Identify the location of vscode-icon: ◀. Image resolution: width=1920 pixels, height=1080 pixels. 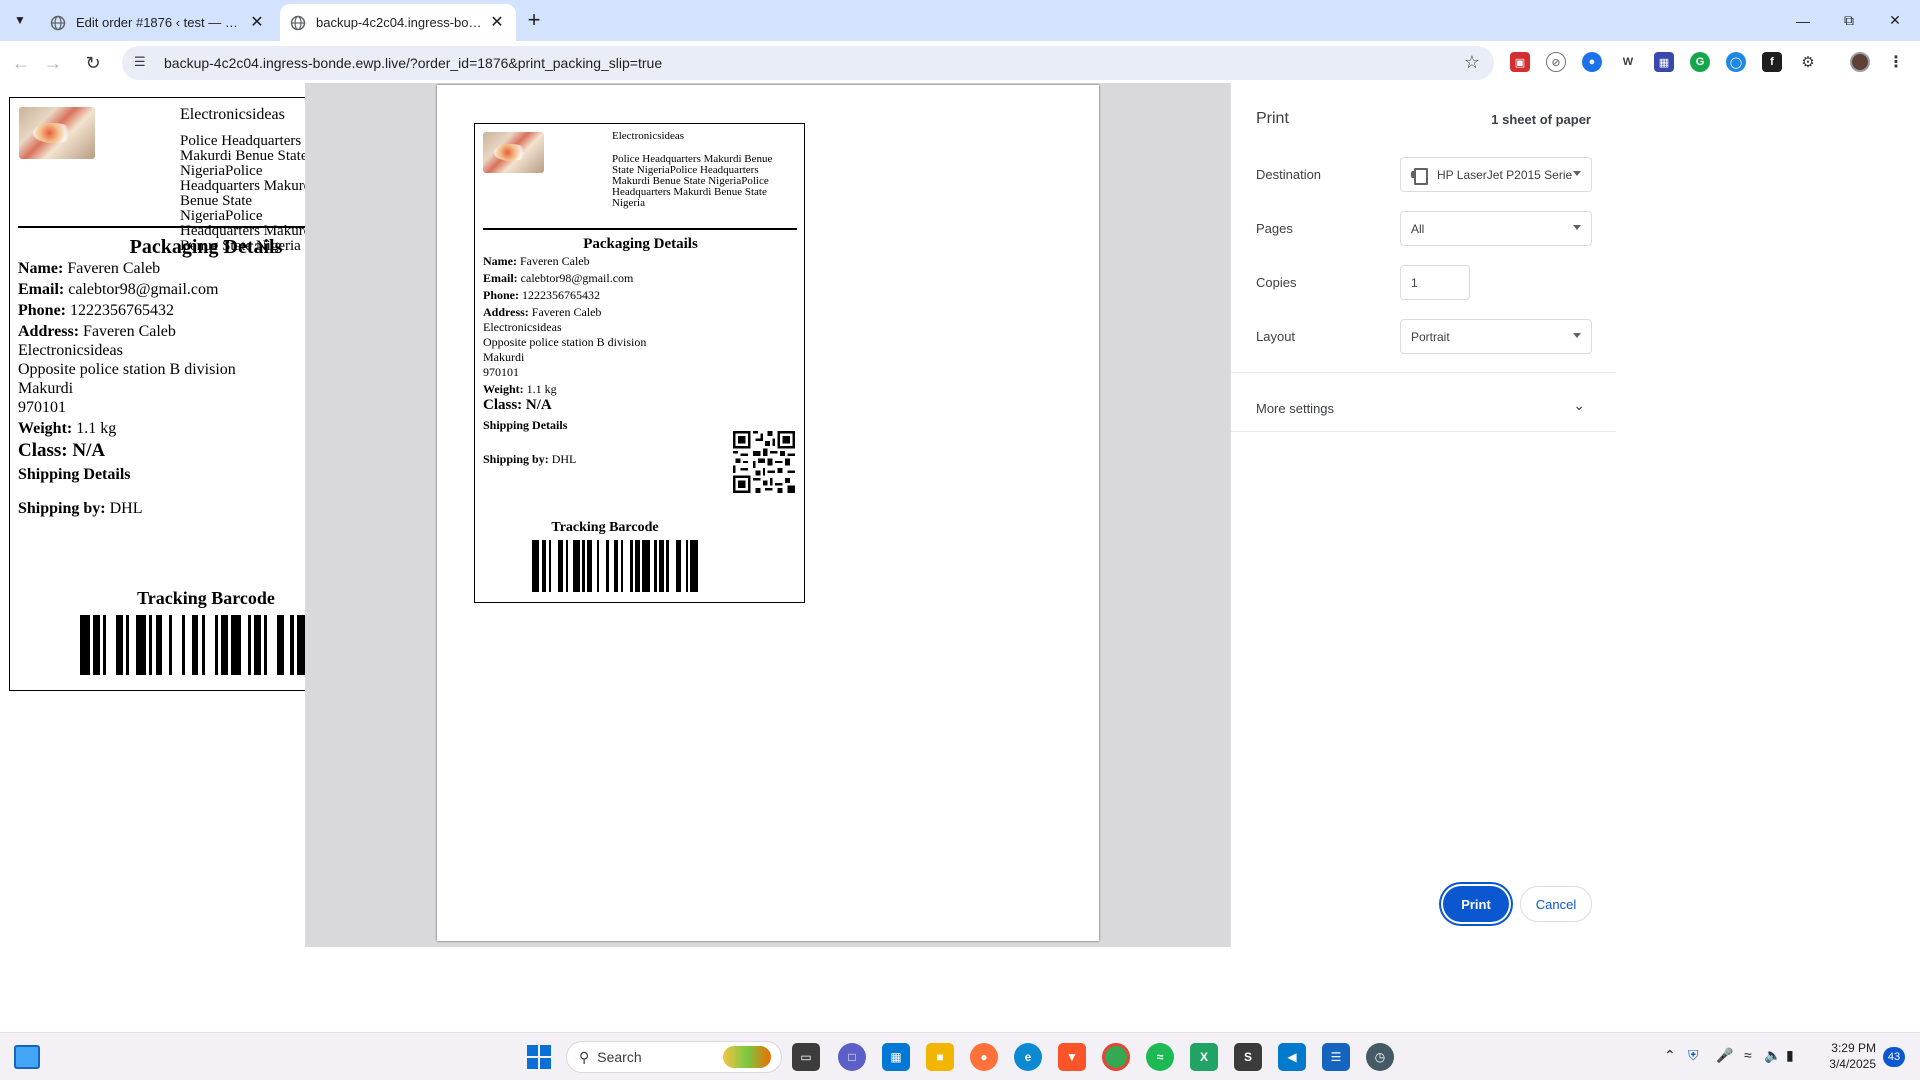
(1292, 1057).